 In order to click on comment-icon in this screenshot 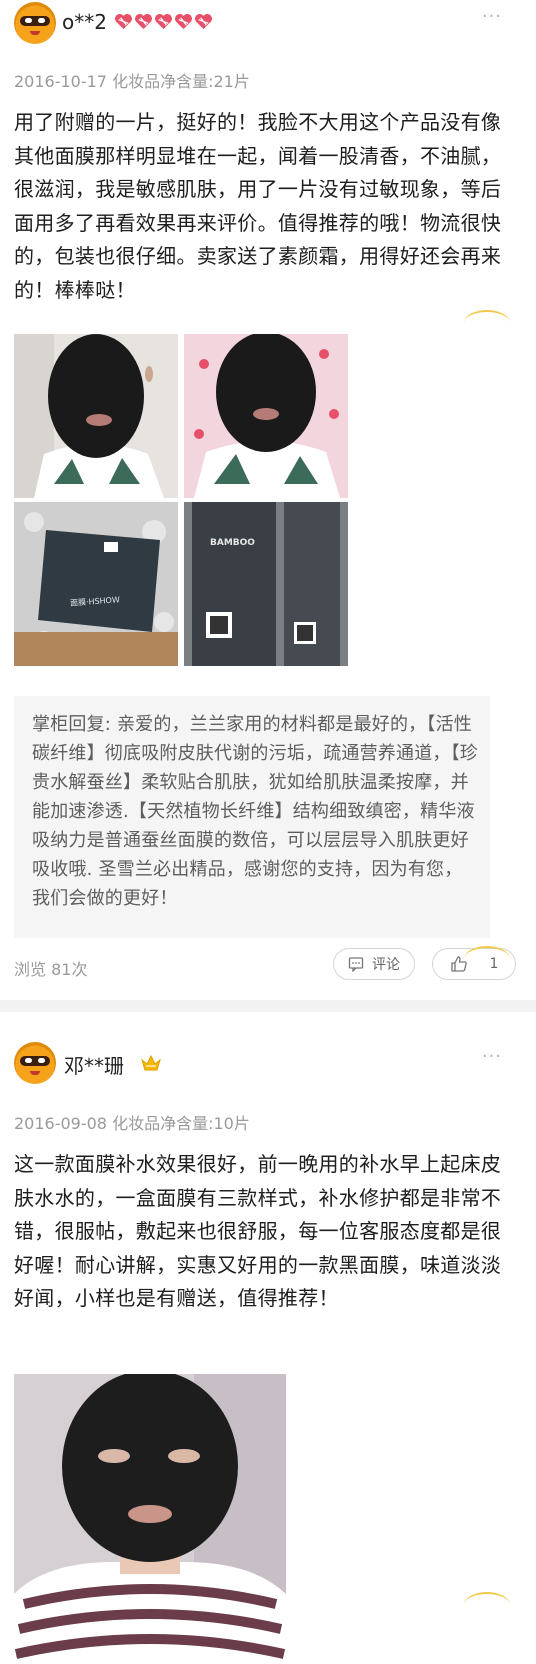, I will do `click(356, 964)`.